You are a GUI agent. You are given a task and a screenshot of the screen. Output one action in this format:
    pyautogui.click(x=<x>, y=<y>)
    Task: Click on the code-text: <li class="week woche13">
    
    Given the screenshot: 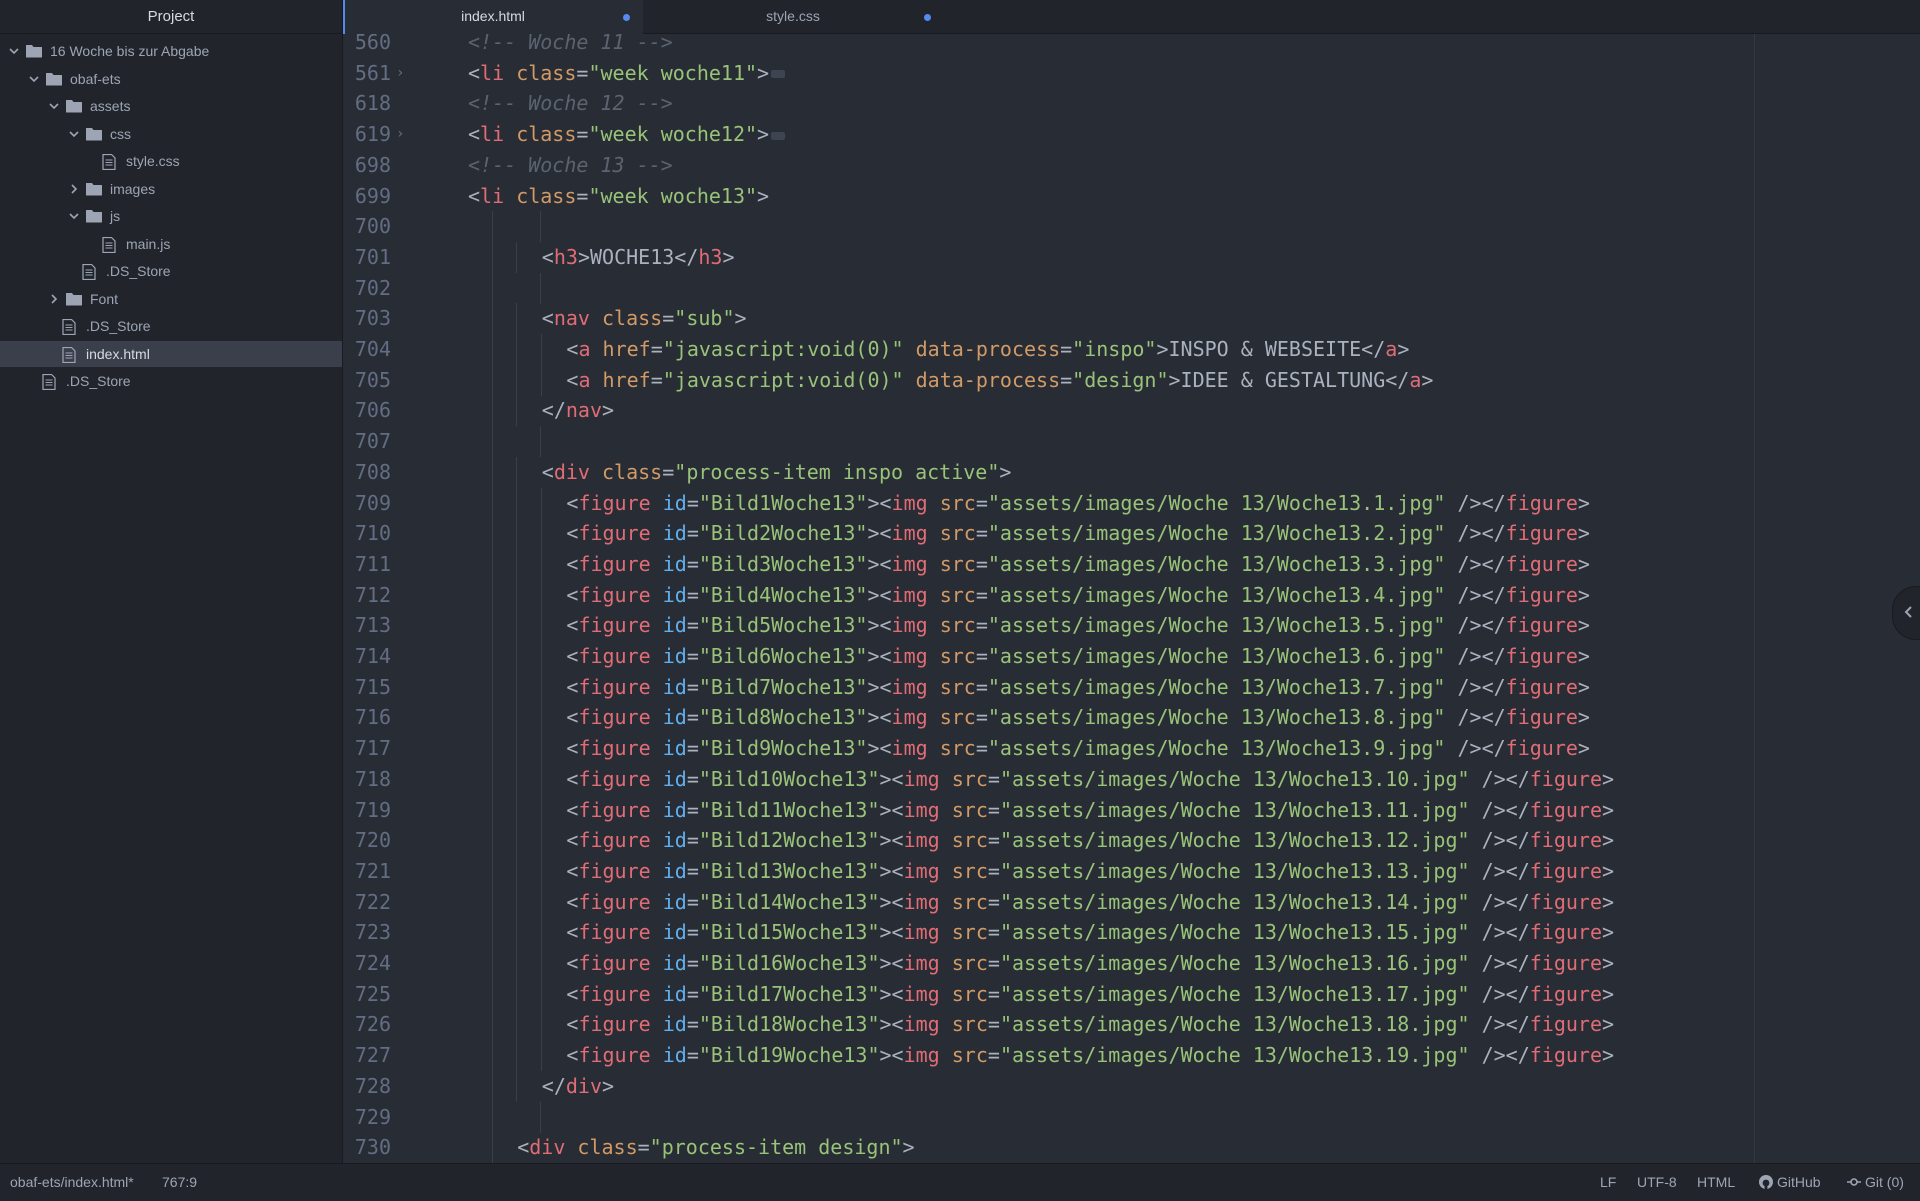 What is the action you would take?
    pyautogui.click(x=619, y=195)
    